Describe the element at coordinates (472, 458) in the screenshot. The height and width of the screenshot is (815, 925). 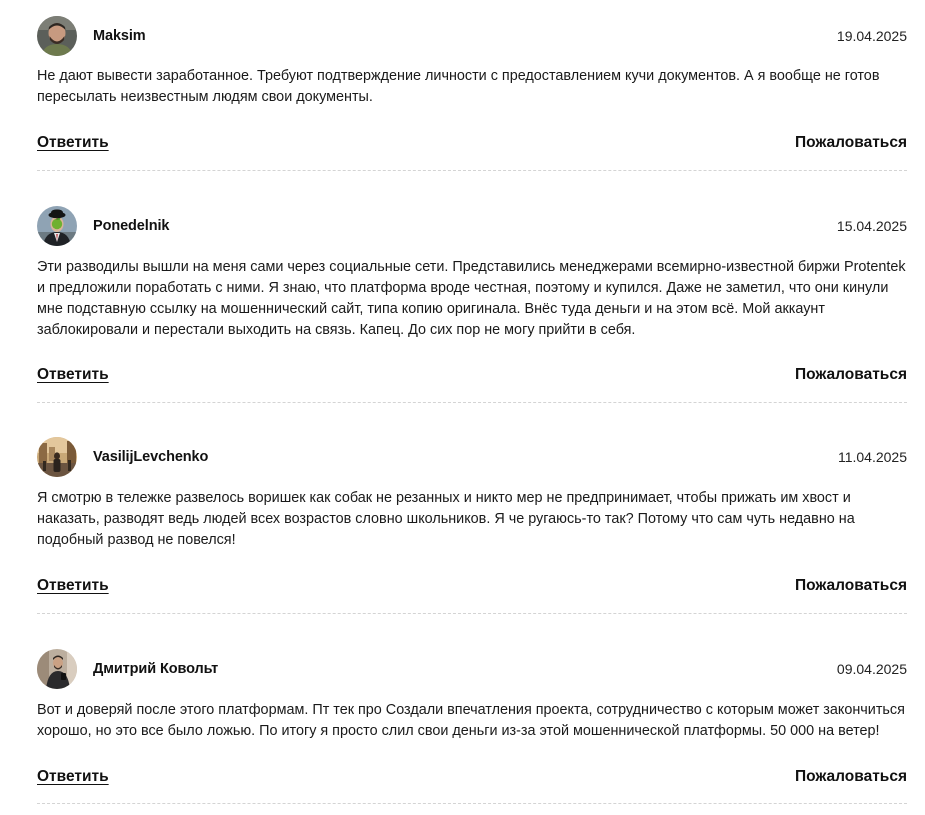
I see `comment-header: VasilijLevchenko 11.04.2025` at that location.